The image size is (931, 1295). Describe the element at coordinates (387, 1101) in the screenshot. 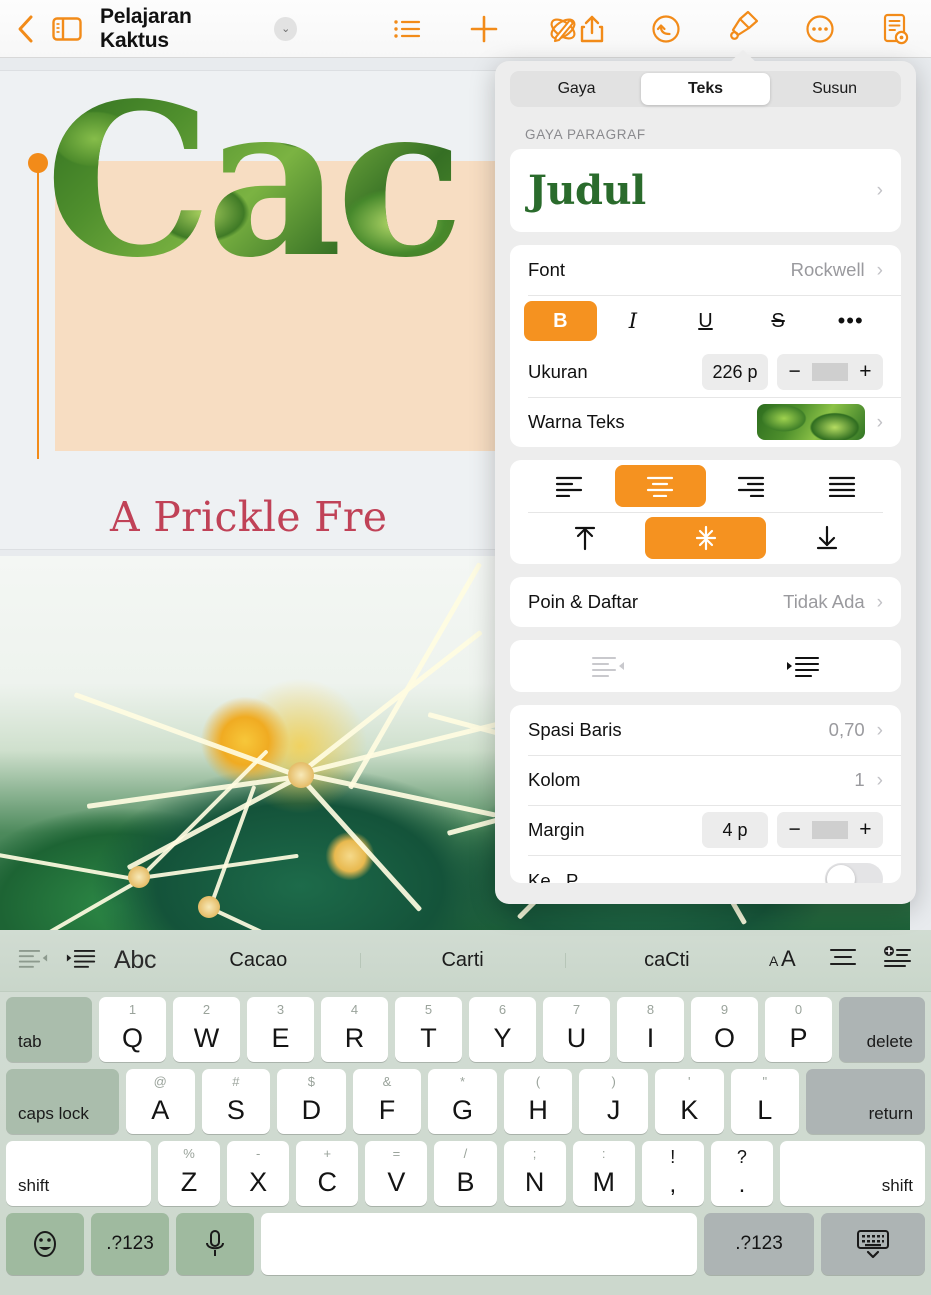

I see `key-f: & F` at that location.